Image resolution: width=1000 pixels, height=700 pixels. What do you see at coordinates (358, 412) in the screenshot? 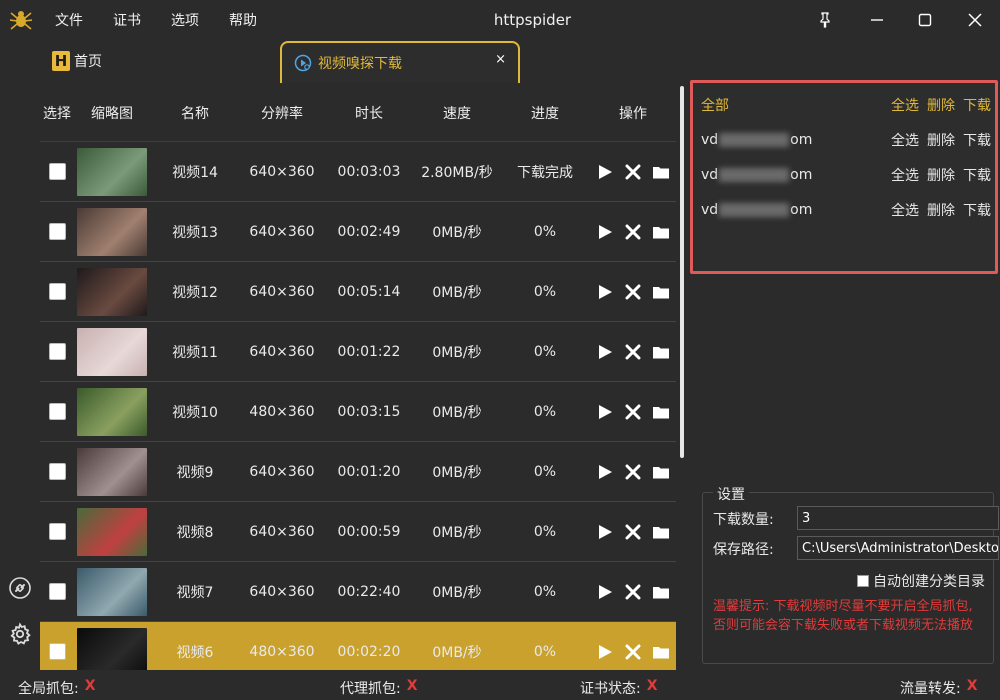
I see `table-row: 视频10 480×360 00:03:15 0MB/秒 0%` at bounding box center [358, 412].